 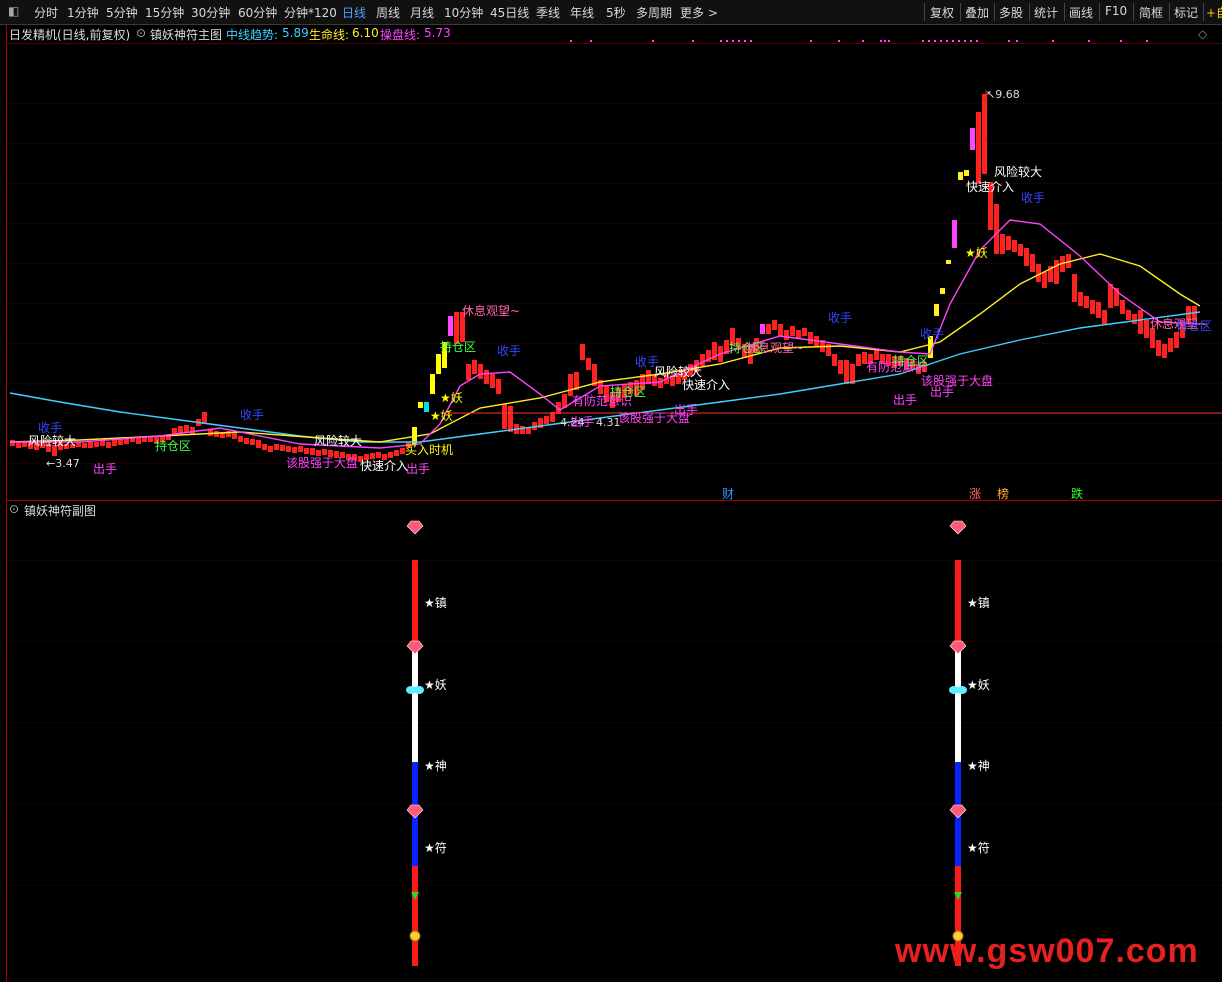 I want to click on annot-yao-star: ★妖, so click(x=441, y=416).